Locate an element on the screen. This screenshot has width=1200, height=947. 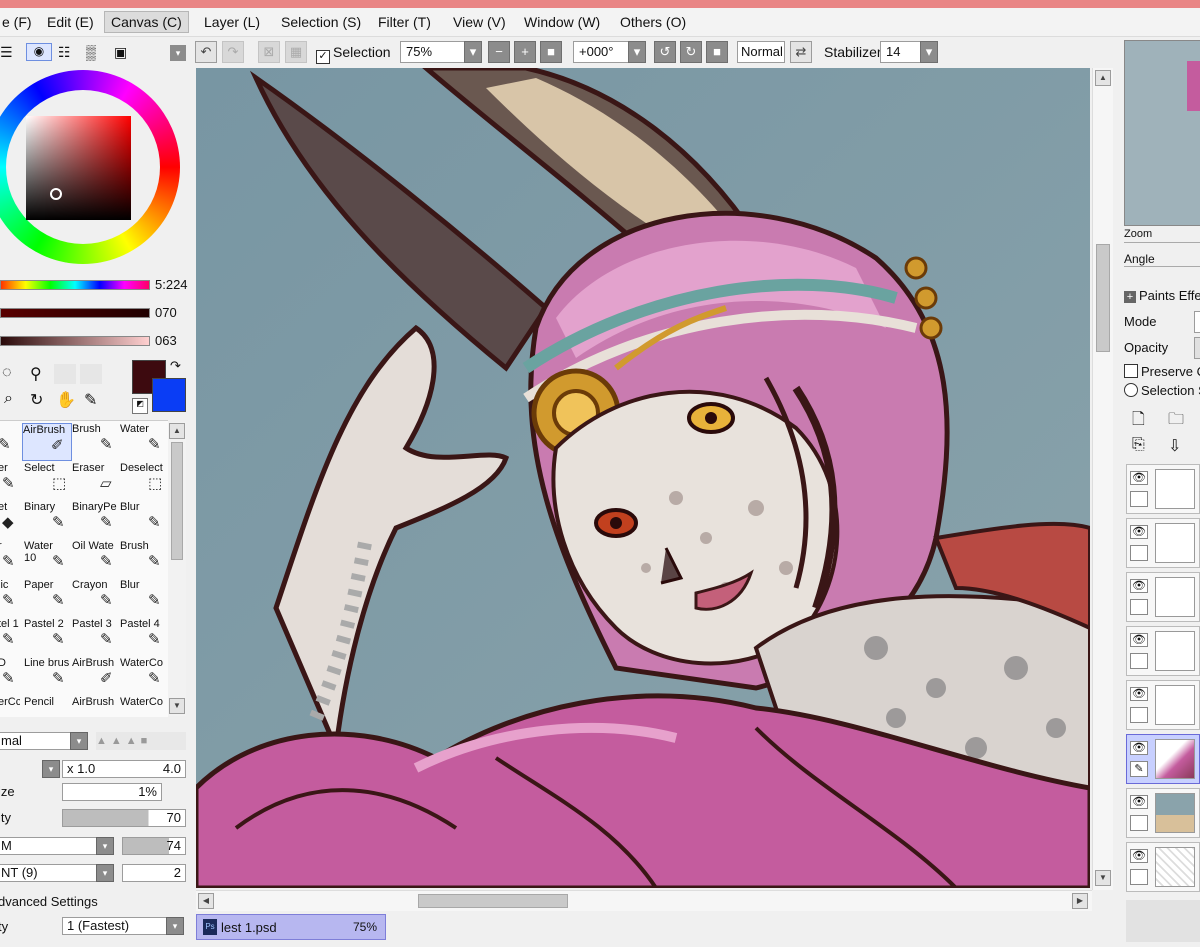
tool-cell-clipped: r✎ is located at coordinates (10, 559).